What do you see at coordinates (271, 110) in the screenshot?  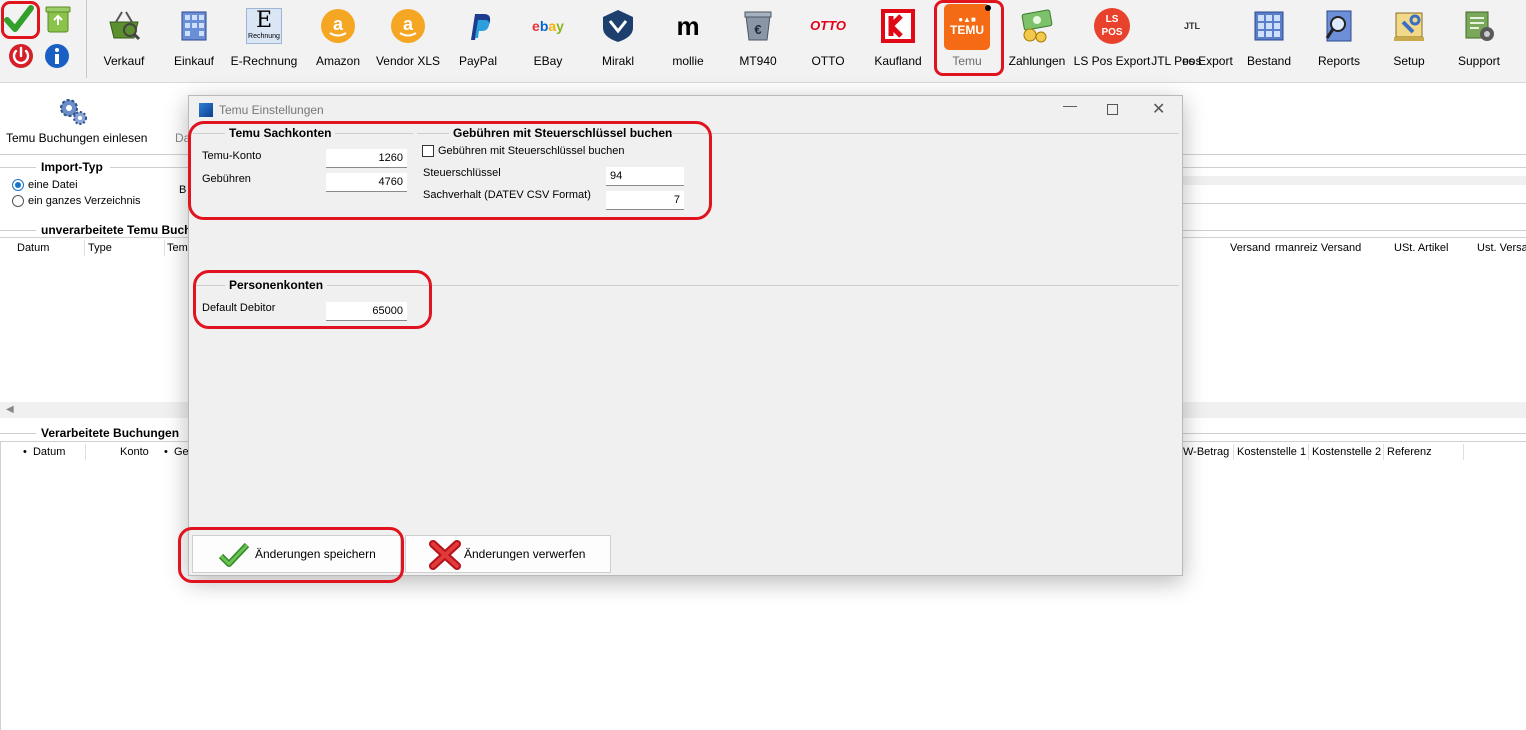 I see `dialog-title: Temu Einstellungen` at bounding box center [271, 110].